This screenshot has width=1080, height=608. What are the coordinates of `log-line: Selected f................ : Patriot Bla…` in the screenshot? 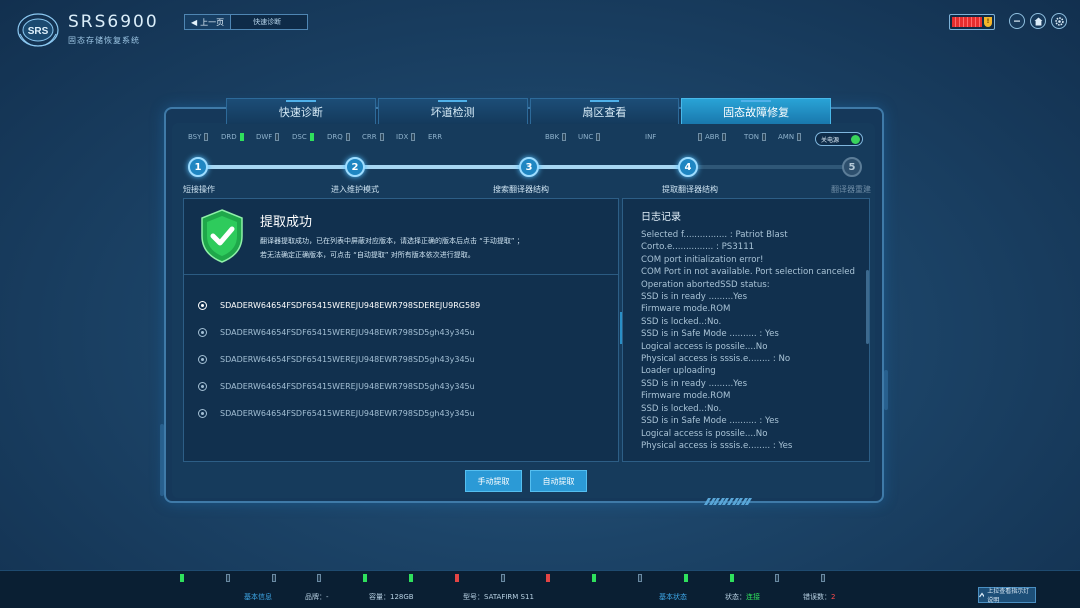 It's located at (714, 235).